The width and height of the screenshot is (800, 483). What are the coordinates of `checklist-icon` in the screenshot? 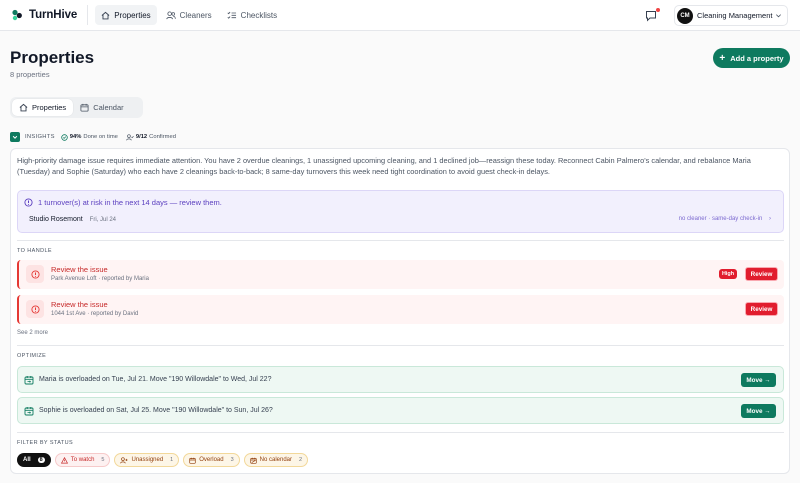 It's located at (231, 15).